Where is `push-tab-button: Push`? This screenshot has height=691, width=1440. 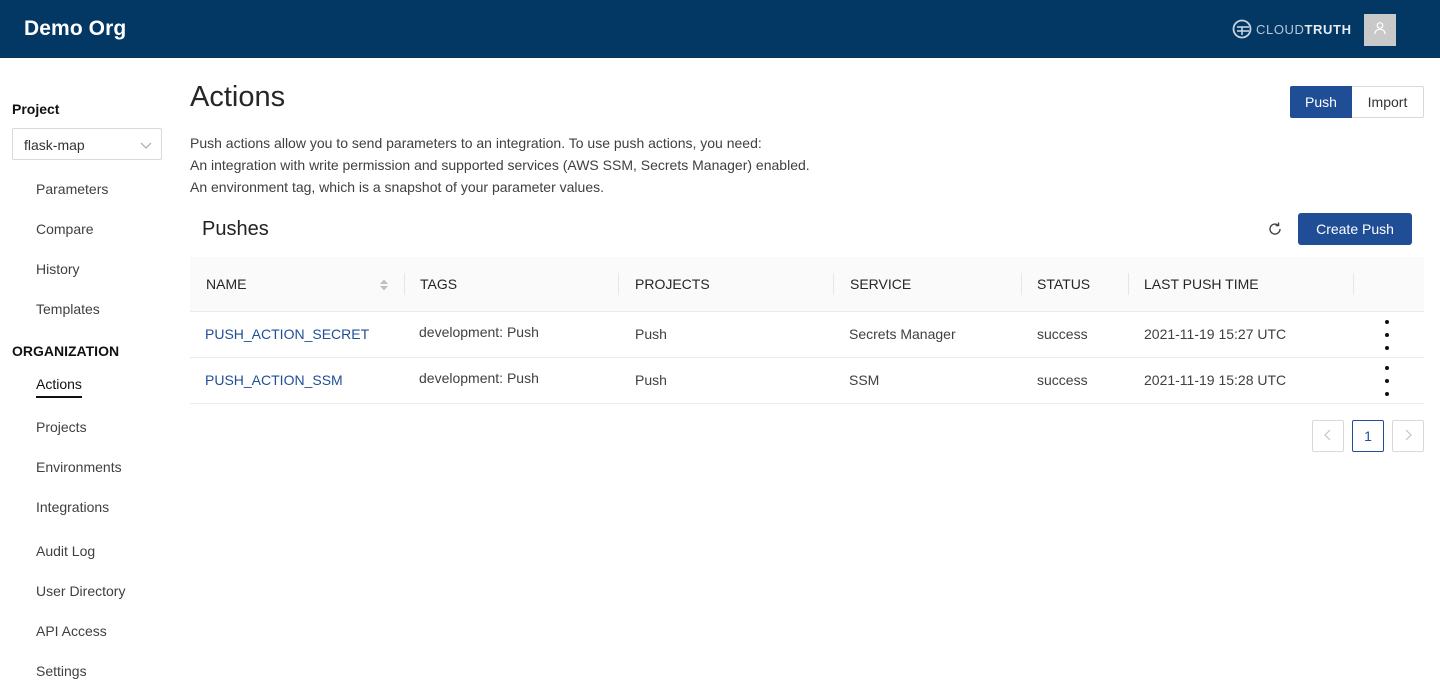 push-tab-button: Push is located at coordinates (1321, 102).